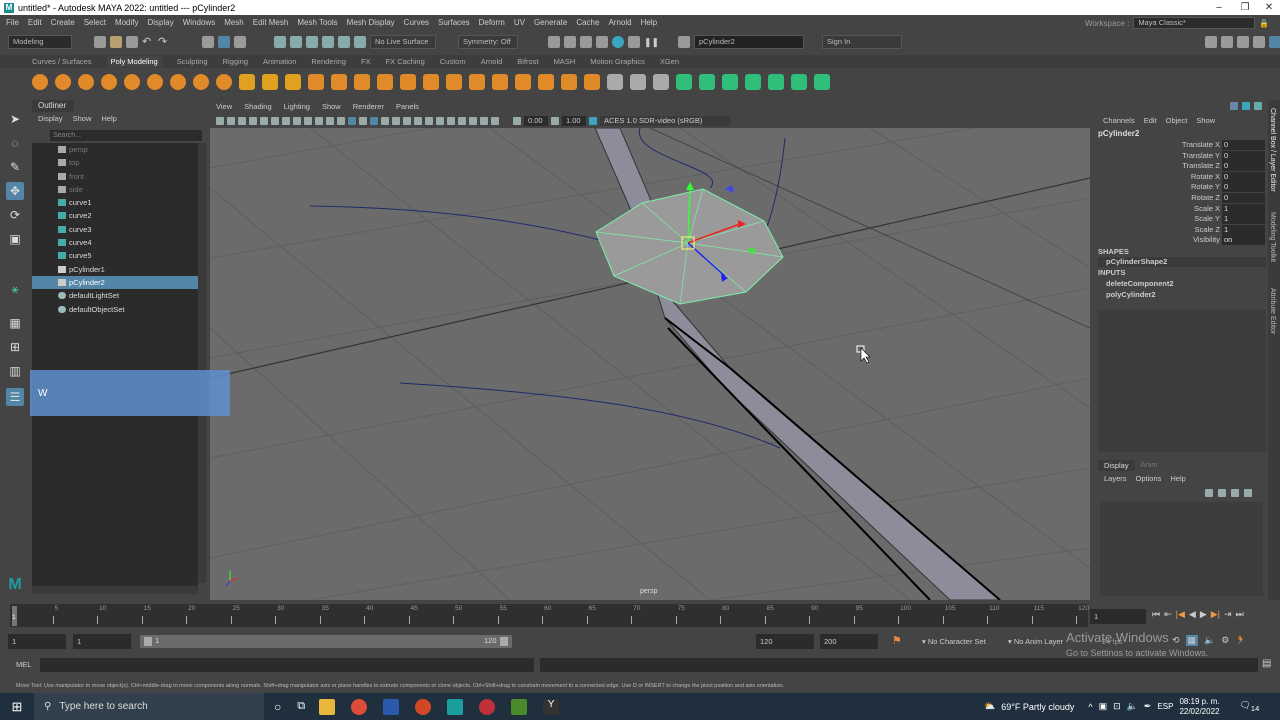 This screenshot has width=1280, height=720. I want to click on shelf-soften-icon, so click(799, 82).